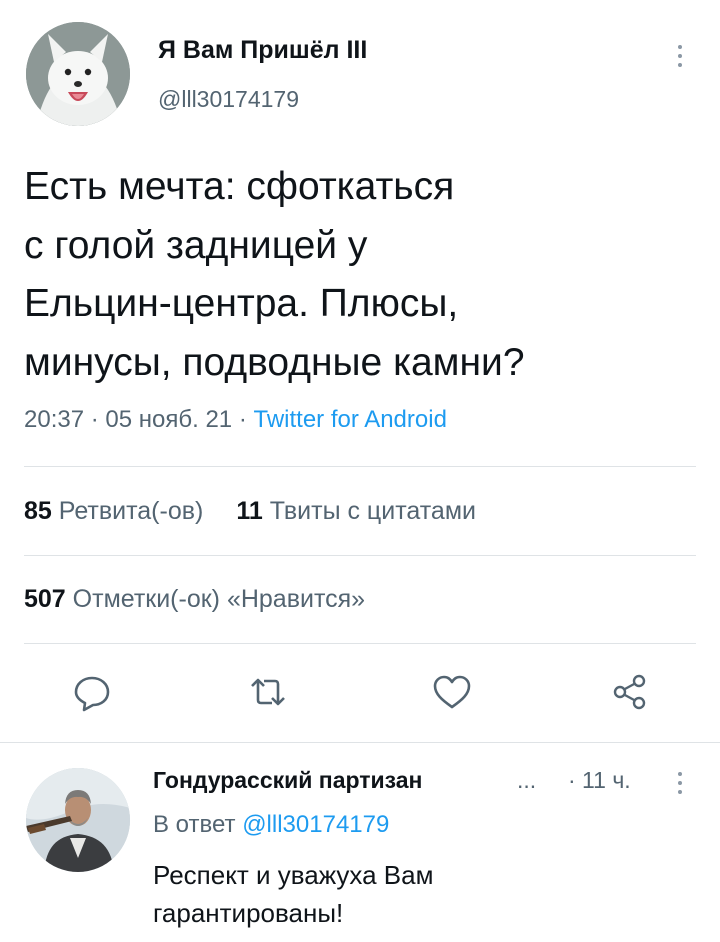 Image resolution: width=720 pixels, height=942 pixels. What do you see at coordinates (680, 782) in the screenshot?
I see `reply-more-options-icon` at bounding box center [680, 782].